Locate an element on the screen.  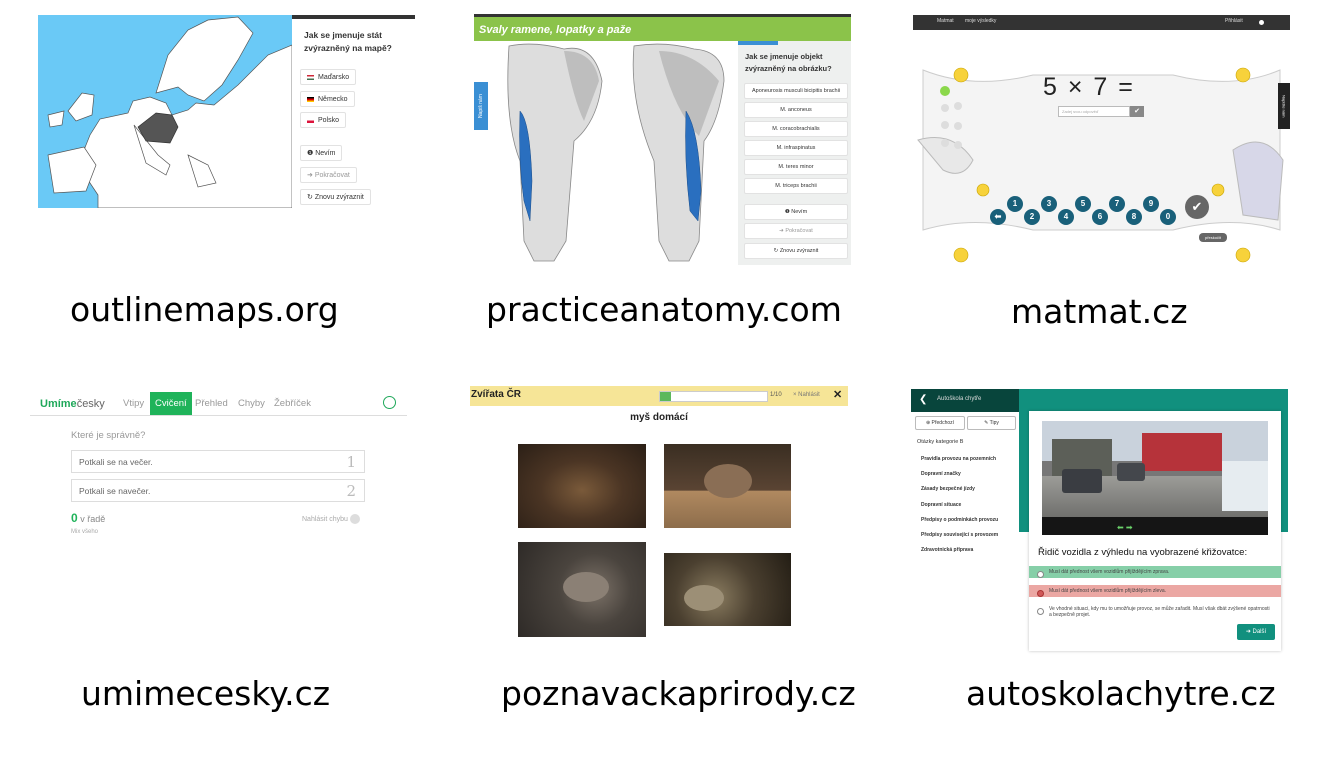
next-button: ➜ Další is located at coordinates (1256, 632).